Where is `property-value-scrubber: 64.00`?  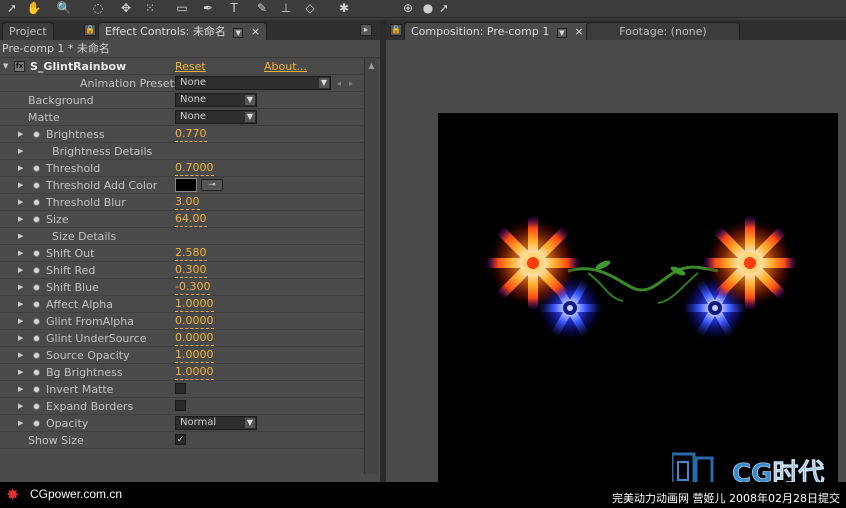 property-value-scrubber: 64.00 is located at coordinates (191, 219).